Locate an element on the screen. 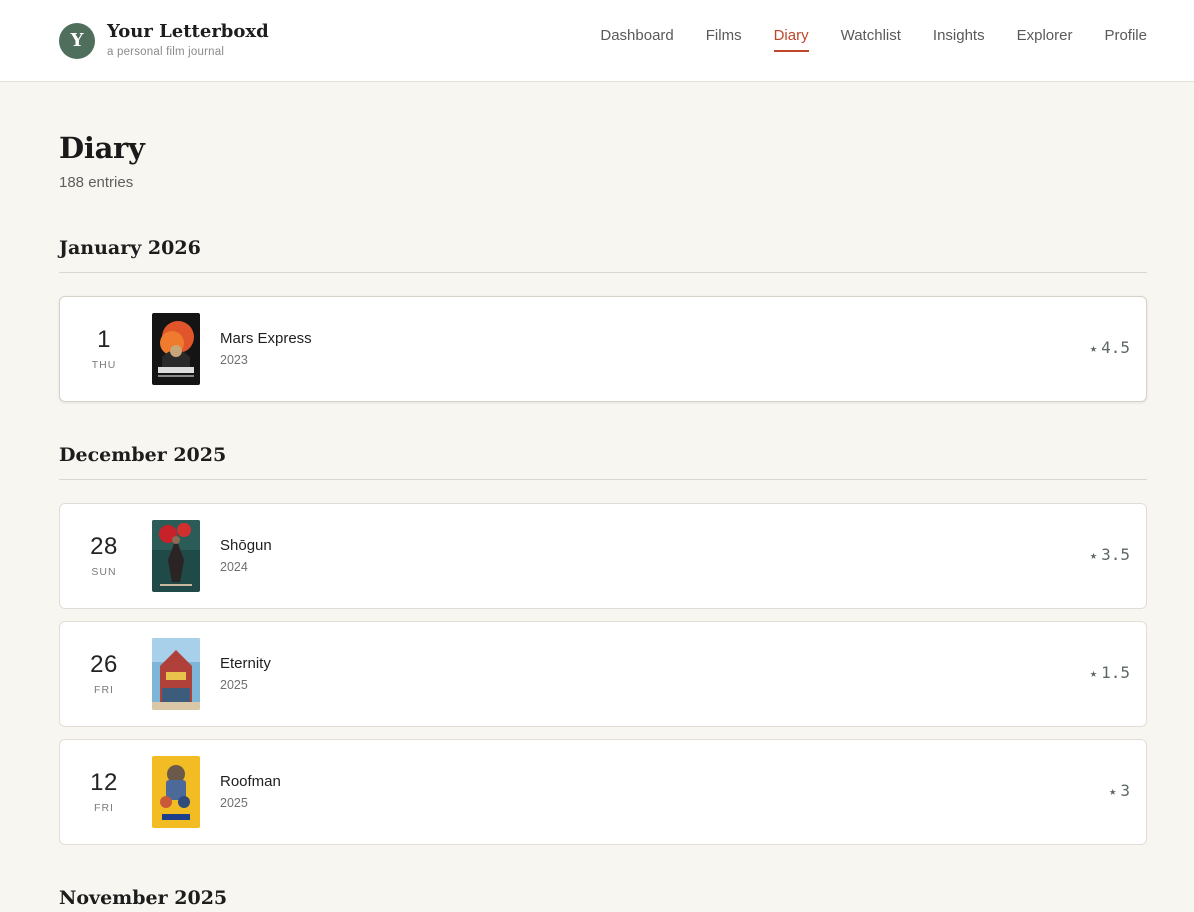  nav-insights: Insights is located at coordinates (959, 39).